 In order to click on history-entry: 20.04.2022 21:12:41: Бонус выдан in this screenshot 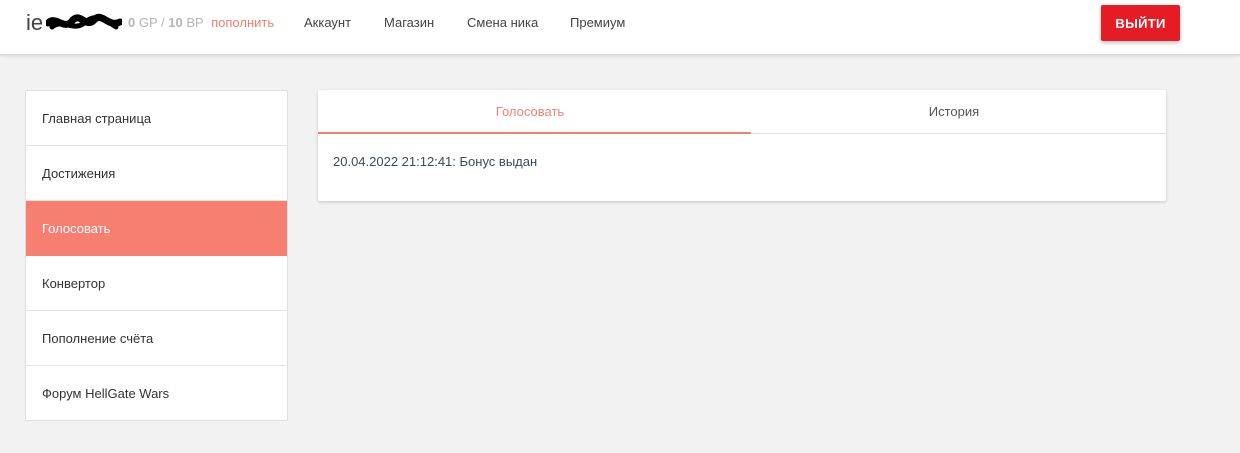, I will do `click(435, 161)`.